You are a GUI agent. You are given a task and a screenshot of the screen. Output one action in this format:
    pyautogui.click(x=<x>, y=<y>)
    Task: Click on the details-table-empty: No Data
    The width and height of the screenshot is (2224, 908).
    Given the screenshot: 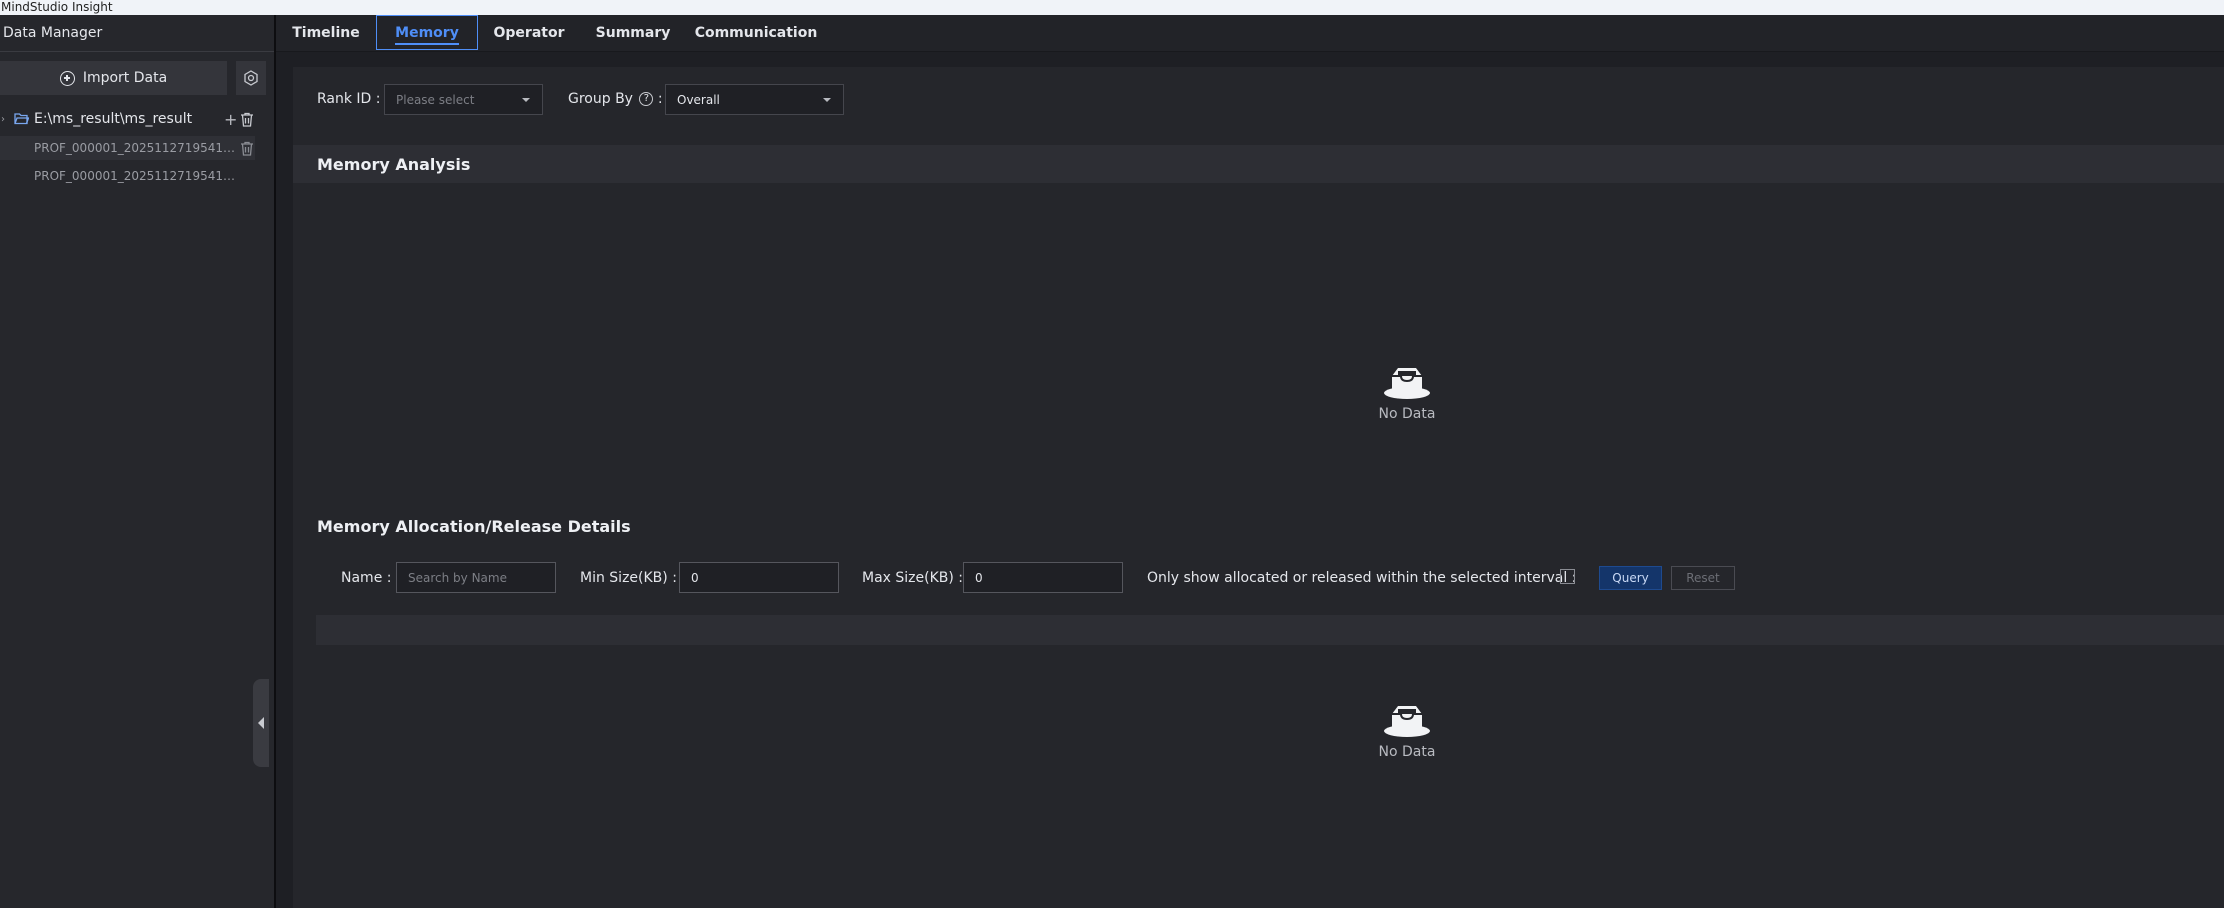 What is the action you would take?
    pyautogui.click(x=1407, y=732)
    